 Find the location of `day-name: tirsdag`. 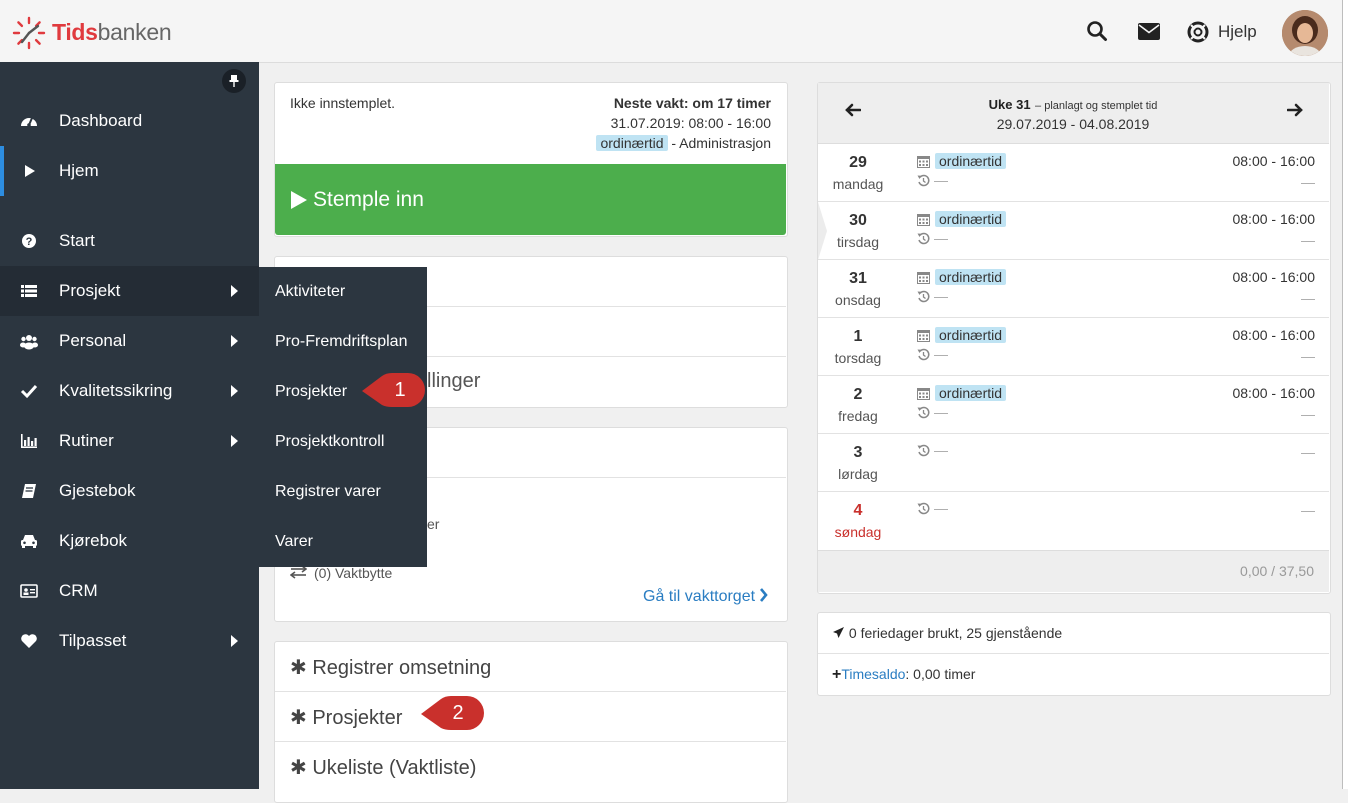

day-name: tirsdag is located at coordinates (858, 242).